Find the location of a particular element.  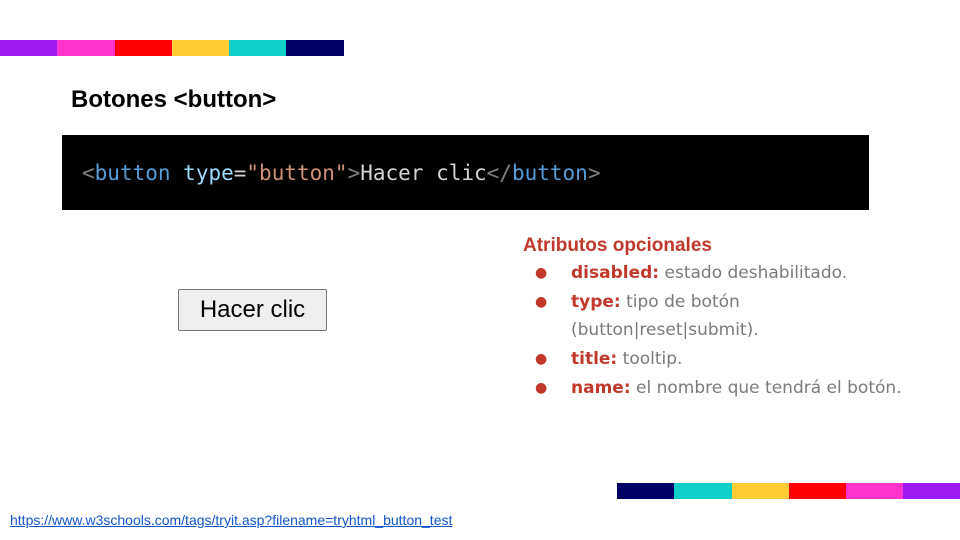

color-stripe-top is located at coordinates (172, 48).